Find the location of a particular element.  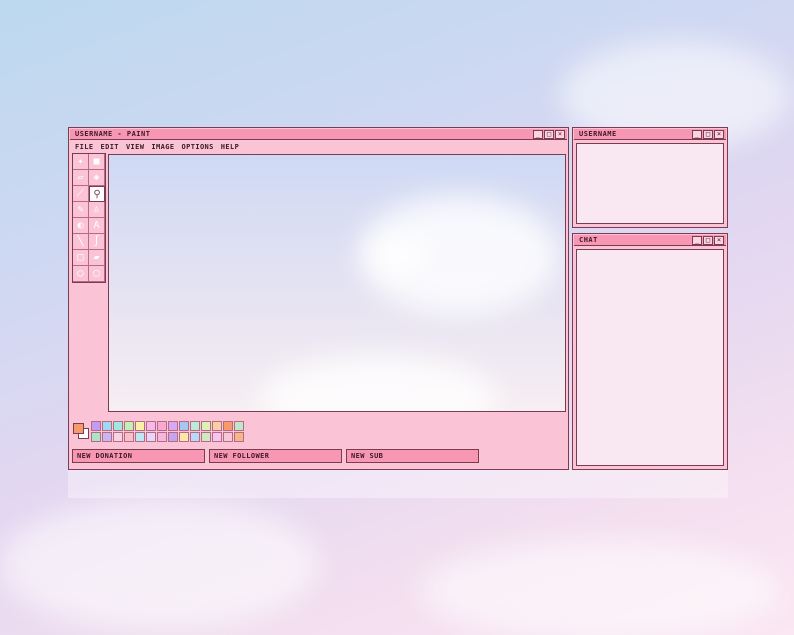

chat-window: CHAT _ □ × is located at coordinates (650, 351).